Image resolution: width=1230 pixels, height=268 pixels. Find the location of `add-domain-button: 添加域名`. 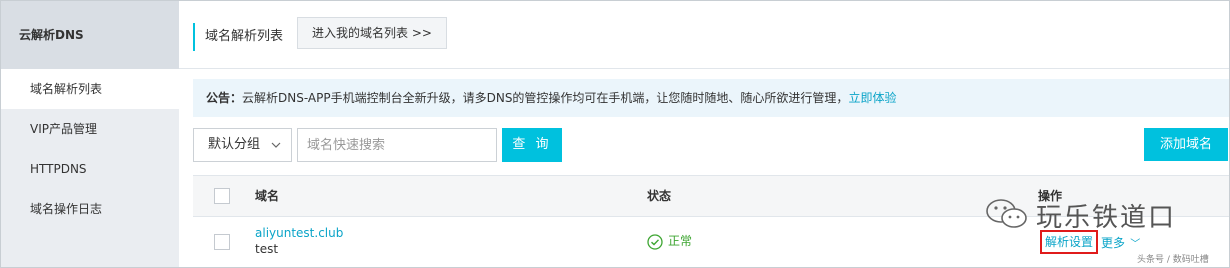

add-domain-button: 添加域名 is located at coordinates (1186, 144).